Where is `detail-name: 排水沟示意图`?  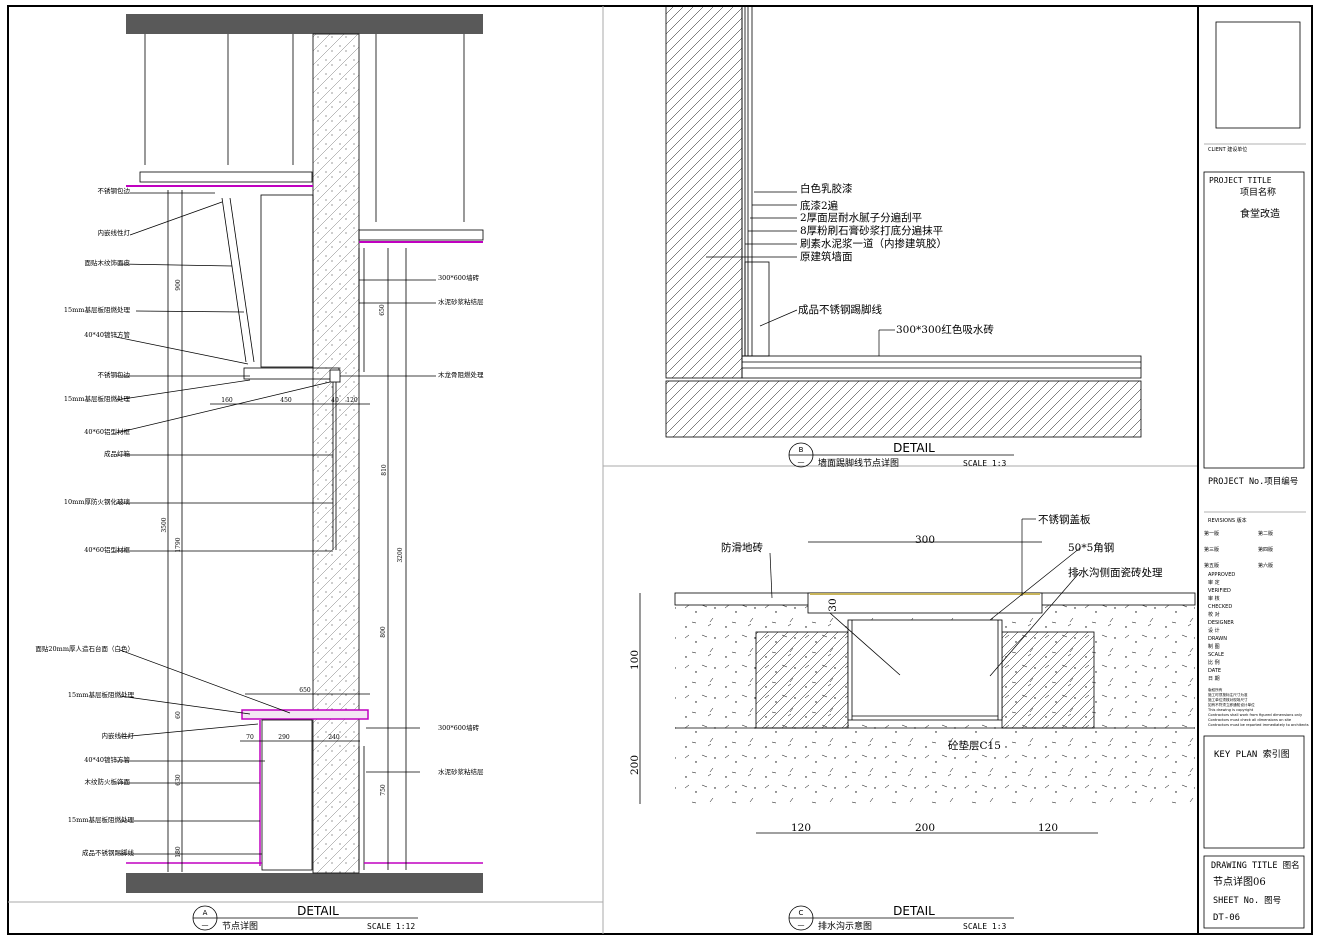
detail-name: 排水沟示意图 is located at coordinates (845, 926).